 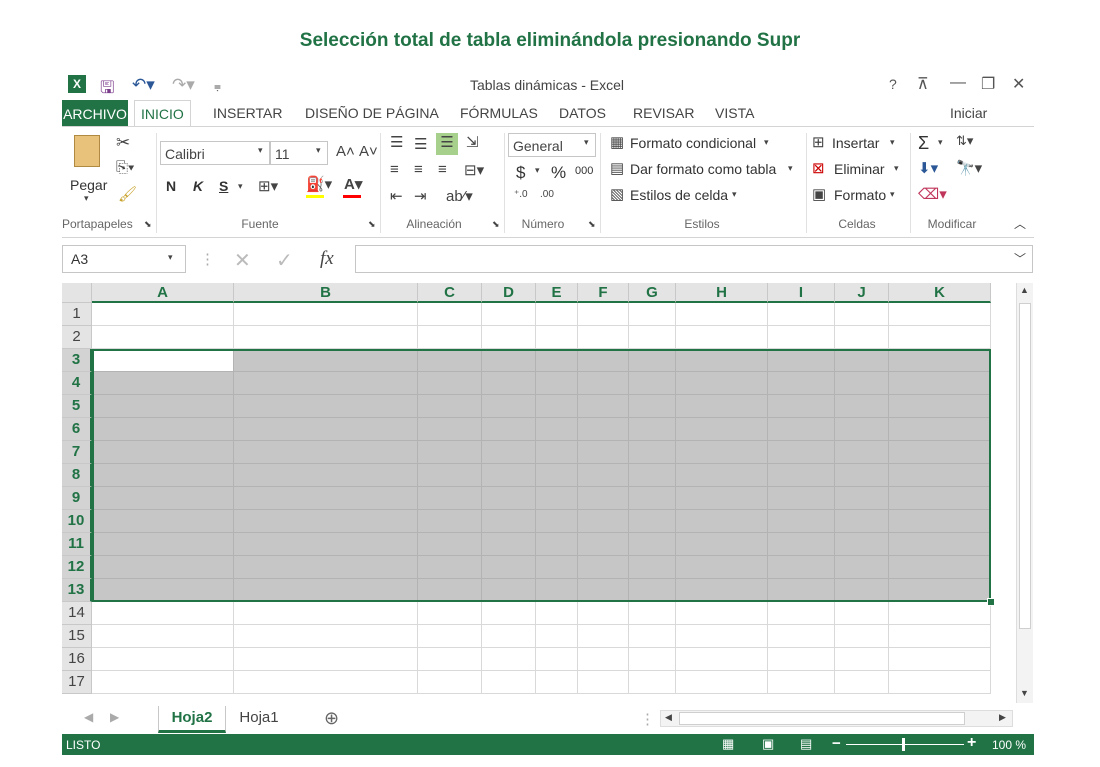 What do you see at coordinates (353, 184) in the screenshot?
I see `font-color-icon: A▾` at bounding box center [353, 184].